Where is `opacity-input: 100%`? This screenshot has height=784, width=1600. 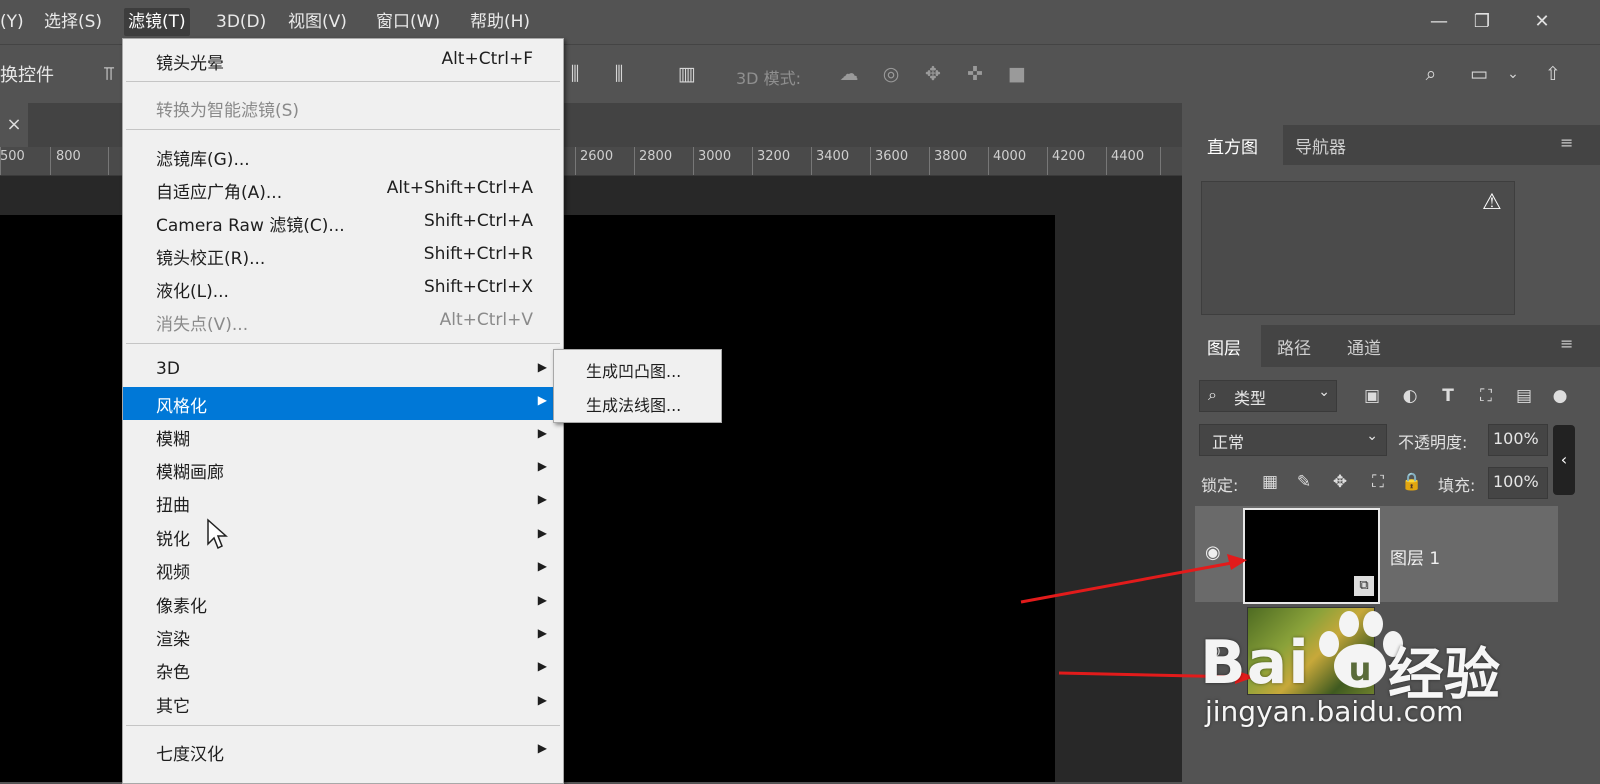 opacity-input: 100% is located at coordinates (1518, 440).